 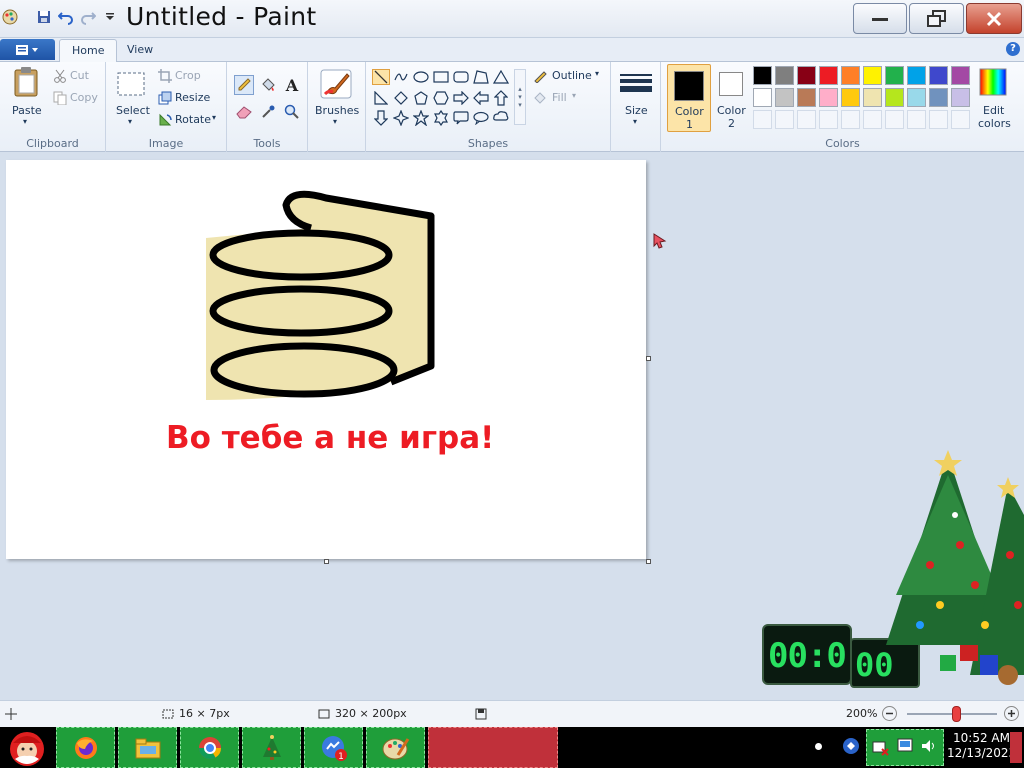 What do you see at coordinates (130, 121) in the screenshot?
I see `select-dropdown-arrow: ▾` at bounding box center [130, 121].